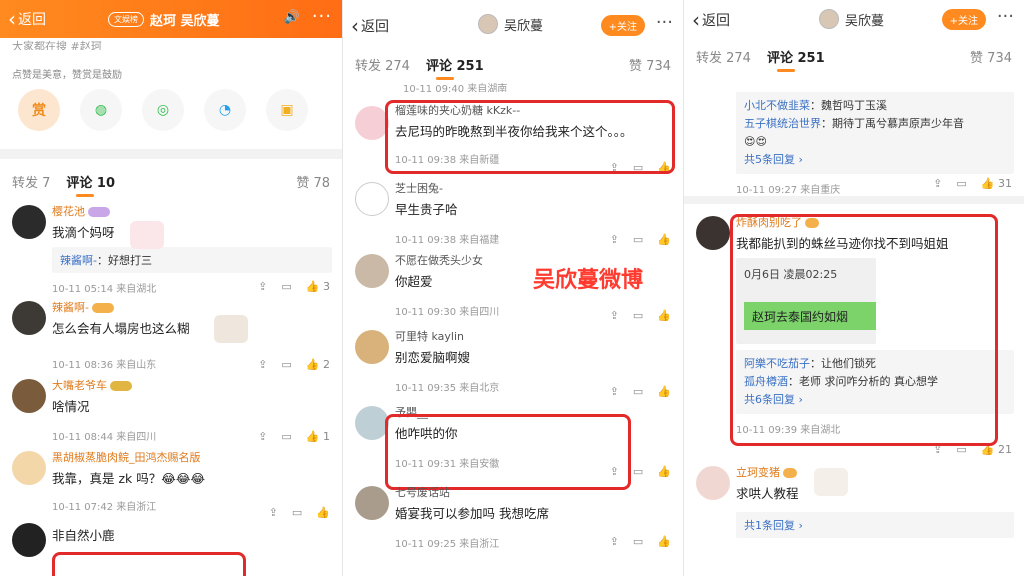  I want to click on reply-author: 五子棋统治世界, so click(782, 123).